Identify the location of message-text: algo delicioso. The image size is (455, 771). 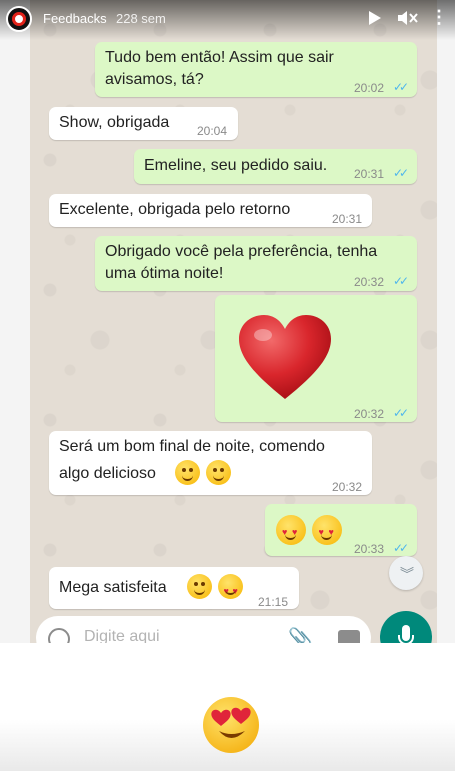
(107, 473).